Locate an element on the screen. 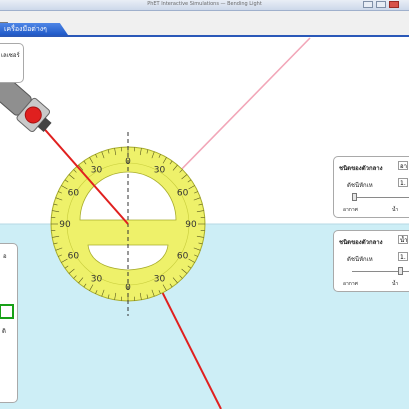  close-icon is located at coordinates (394, 4).